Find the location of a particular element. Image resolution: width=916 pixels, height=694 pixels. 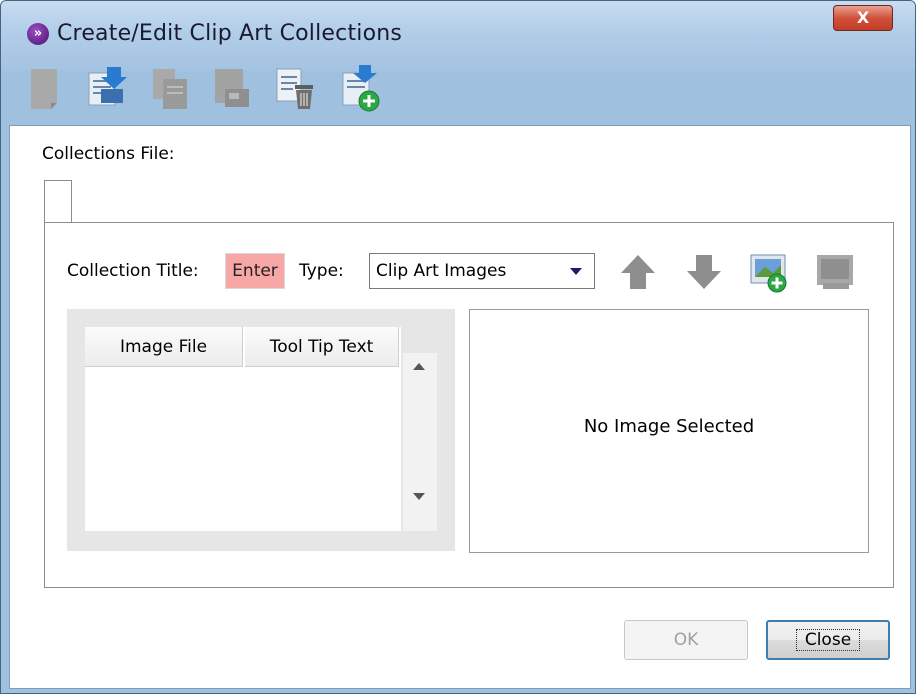

move-up-icon is located at coordinates (638, 272).